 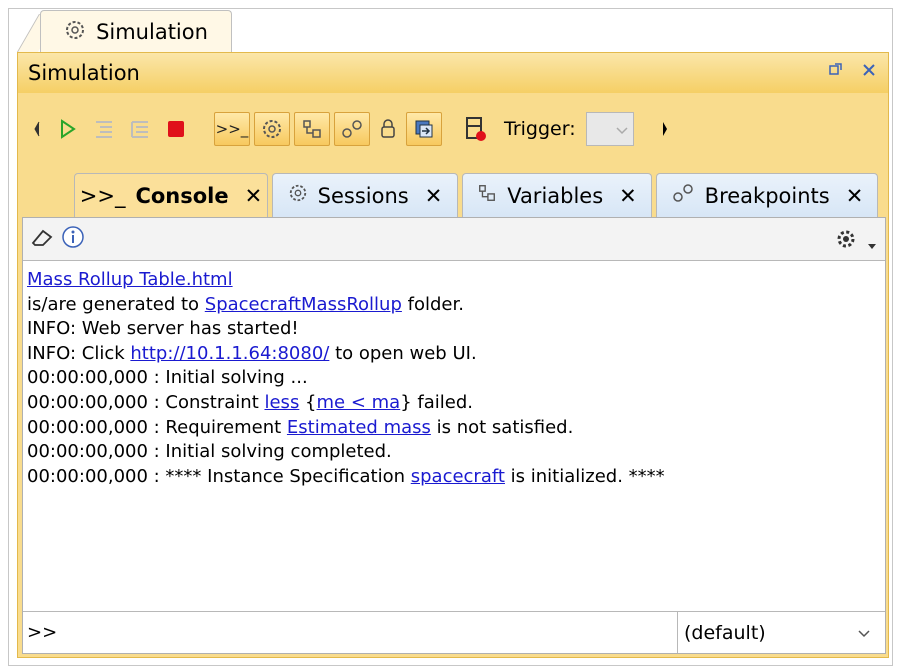 I want to click on console-text: INFO: Click, so click(x=79, y=353).